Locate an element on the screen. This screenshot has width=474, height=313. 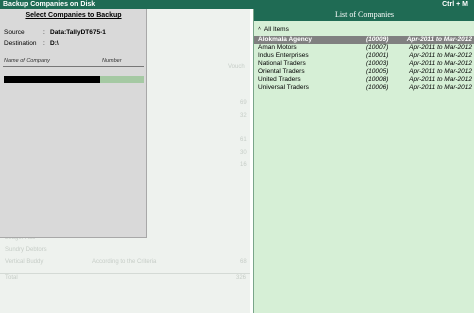
column-divider is located at coordinates (73, 66).